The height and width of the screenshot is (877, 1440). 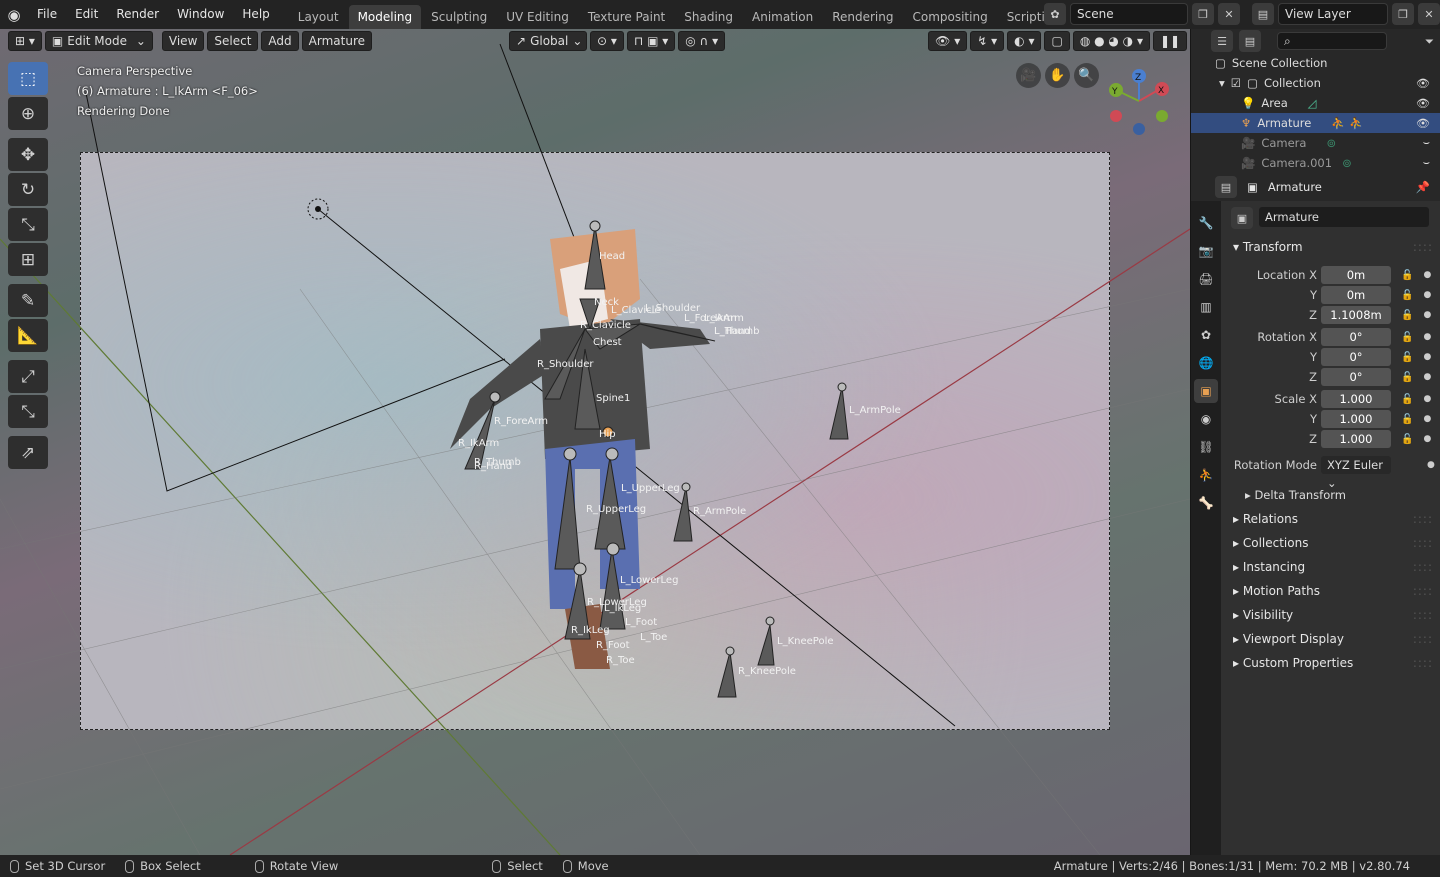 I want to click on delete-scene-icon: ✕, so click(x=1229, y=14).